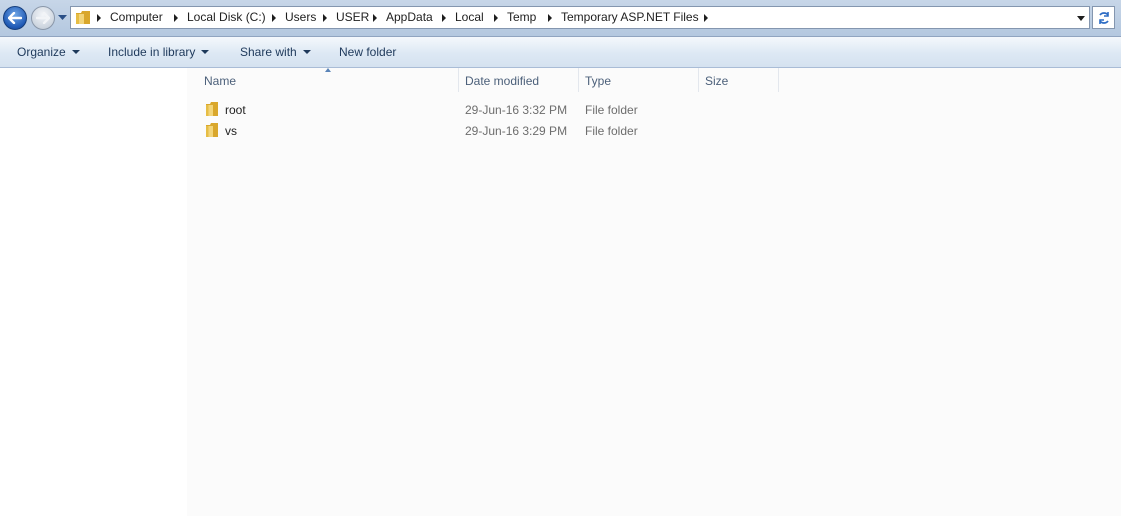  Describe the element at coordinates (469, 17) in the screenshot. I see `breadcrumb-local: Local` at that location.